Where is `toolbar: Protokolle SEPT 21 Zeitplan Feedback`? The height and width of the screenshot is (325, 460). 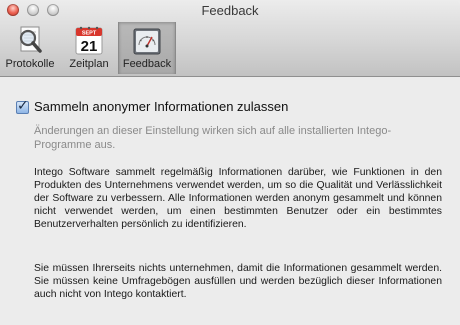
toolbar: Protokolle SEPT 21 Zeitplan Feedback is located at coordinates (88, 48).